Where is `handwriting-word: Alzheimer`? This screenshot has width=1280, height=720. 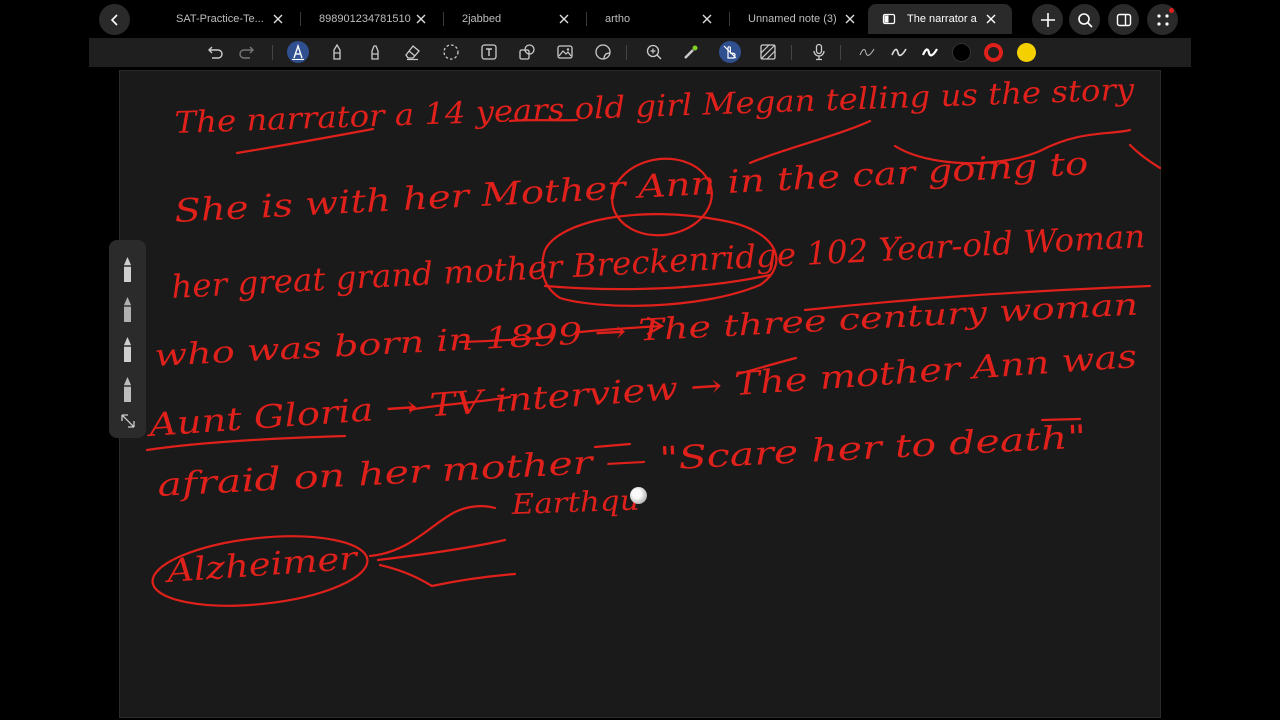
handwriting-word: Alzheimer is located at coordinates (261, 565).